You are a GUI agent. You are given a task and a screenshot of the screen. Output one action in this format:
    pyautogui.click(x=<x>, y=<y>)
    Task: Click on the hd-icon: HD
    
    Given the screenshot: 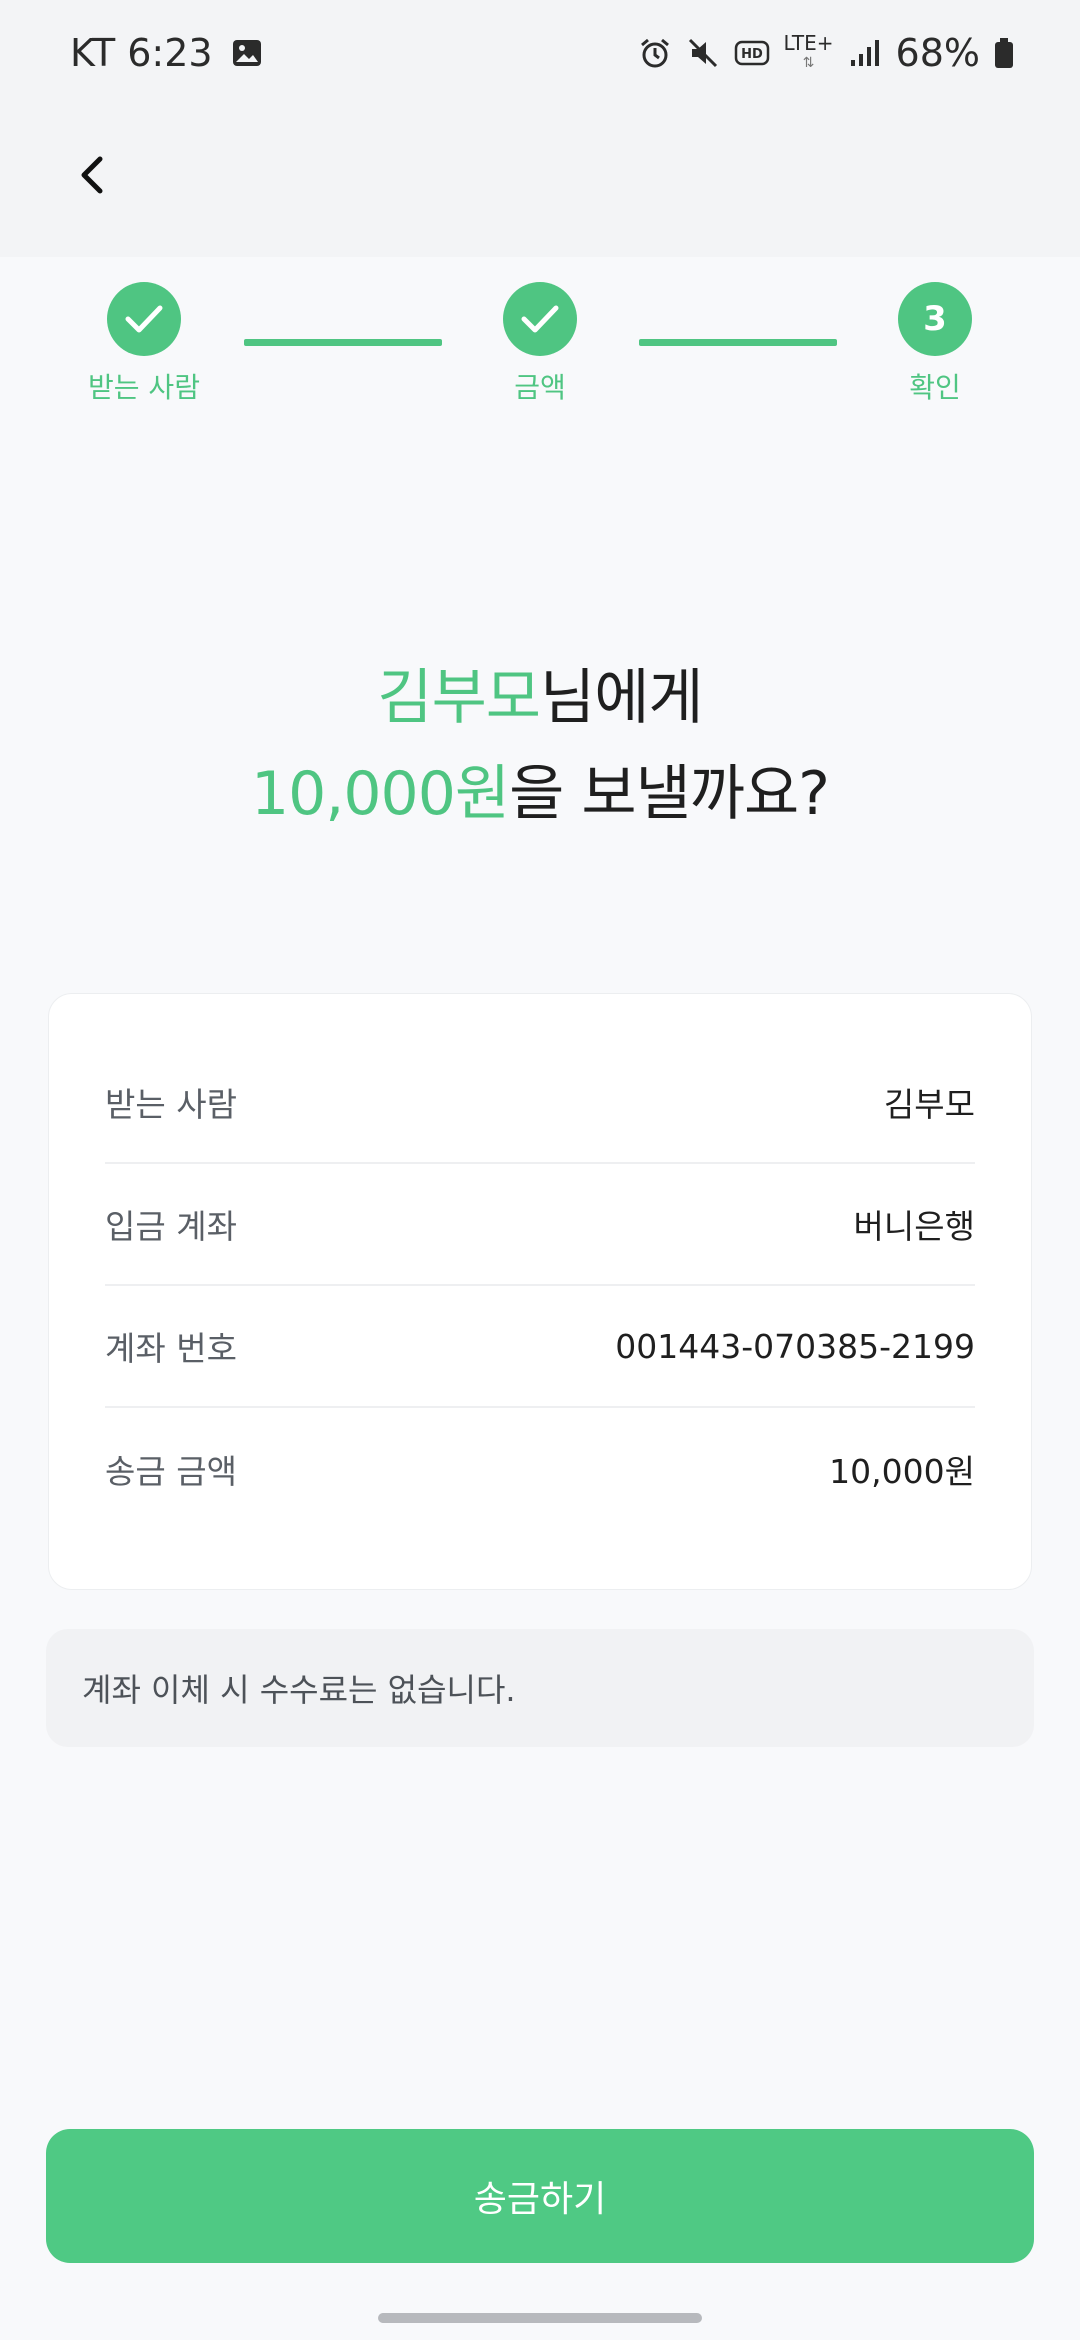 What is the action you would take?
    pyautogui.click(x=752, y=53)
    